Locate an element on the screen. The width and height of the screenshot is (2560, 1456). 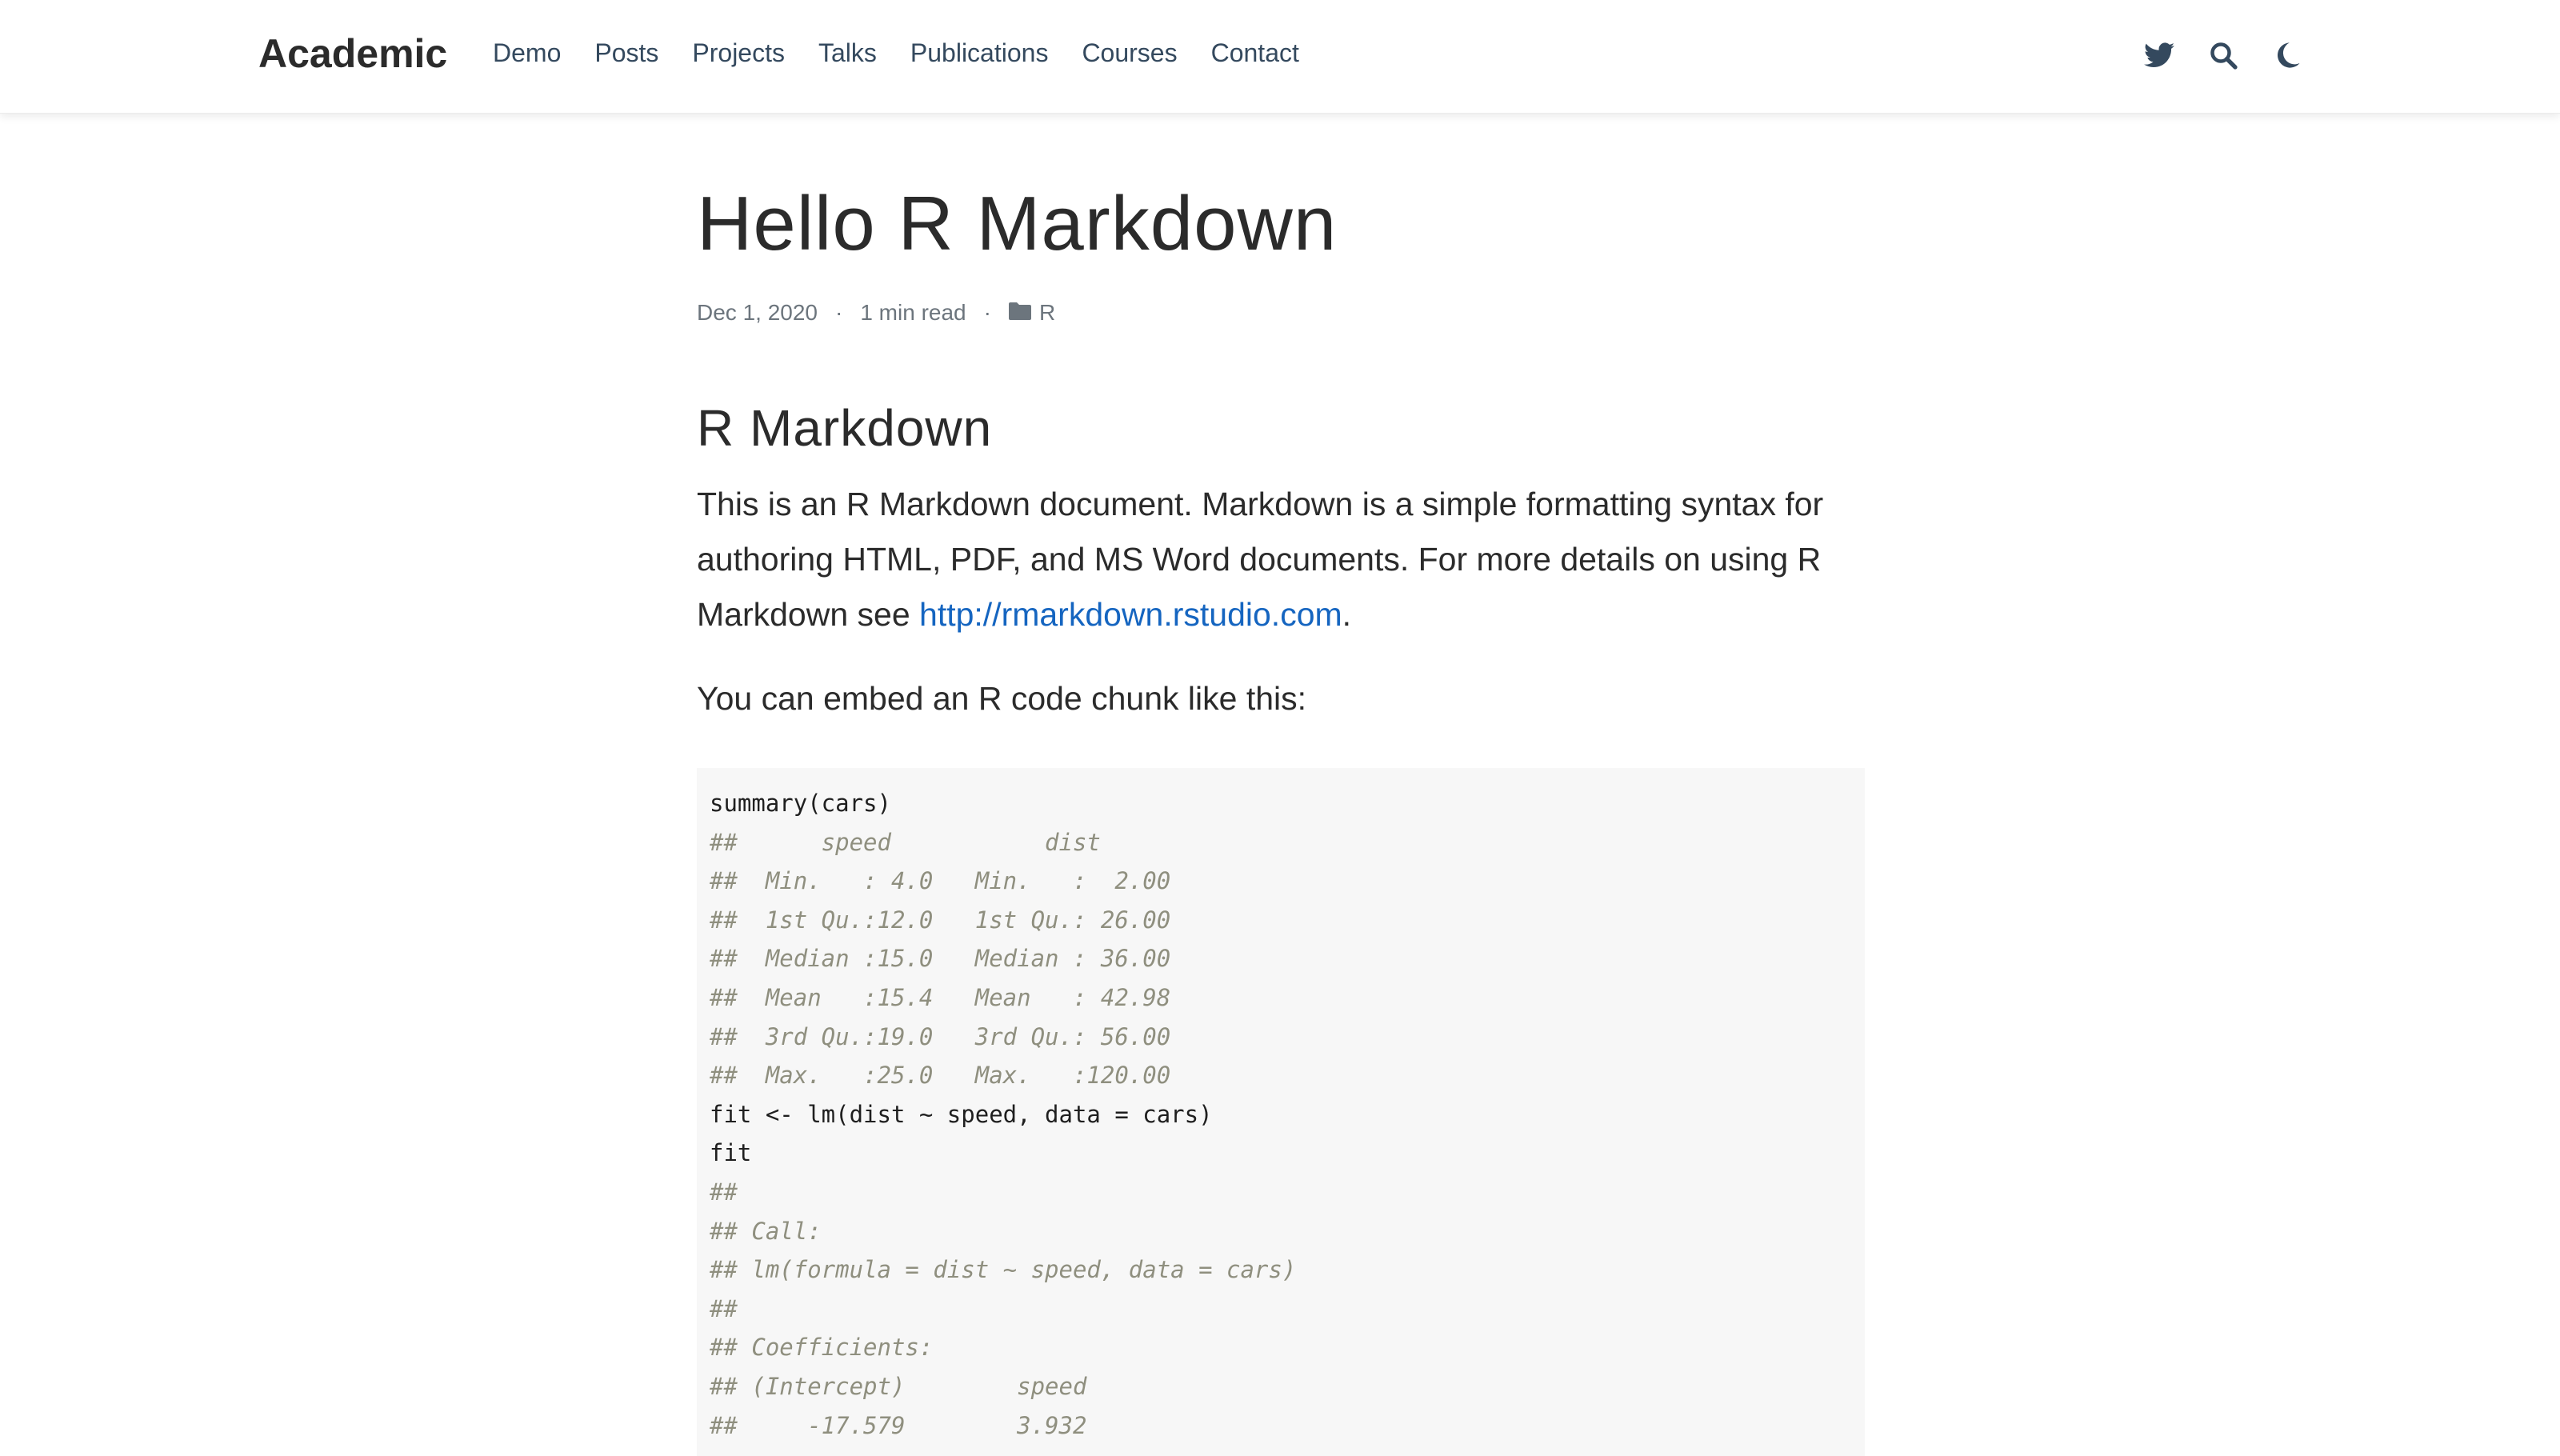
nav-item-demo: Demo is located at coordinates (527, 53).